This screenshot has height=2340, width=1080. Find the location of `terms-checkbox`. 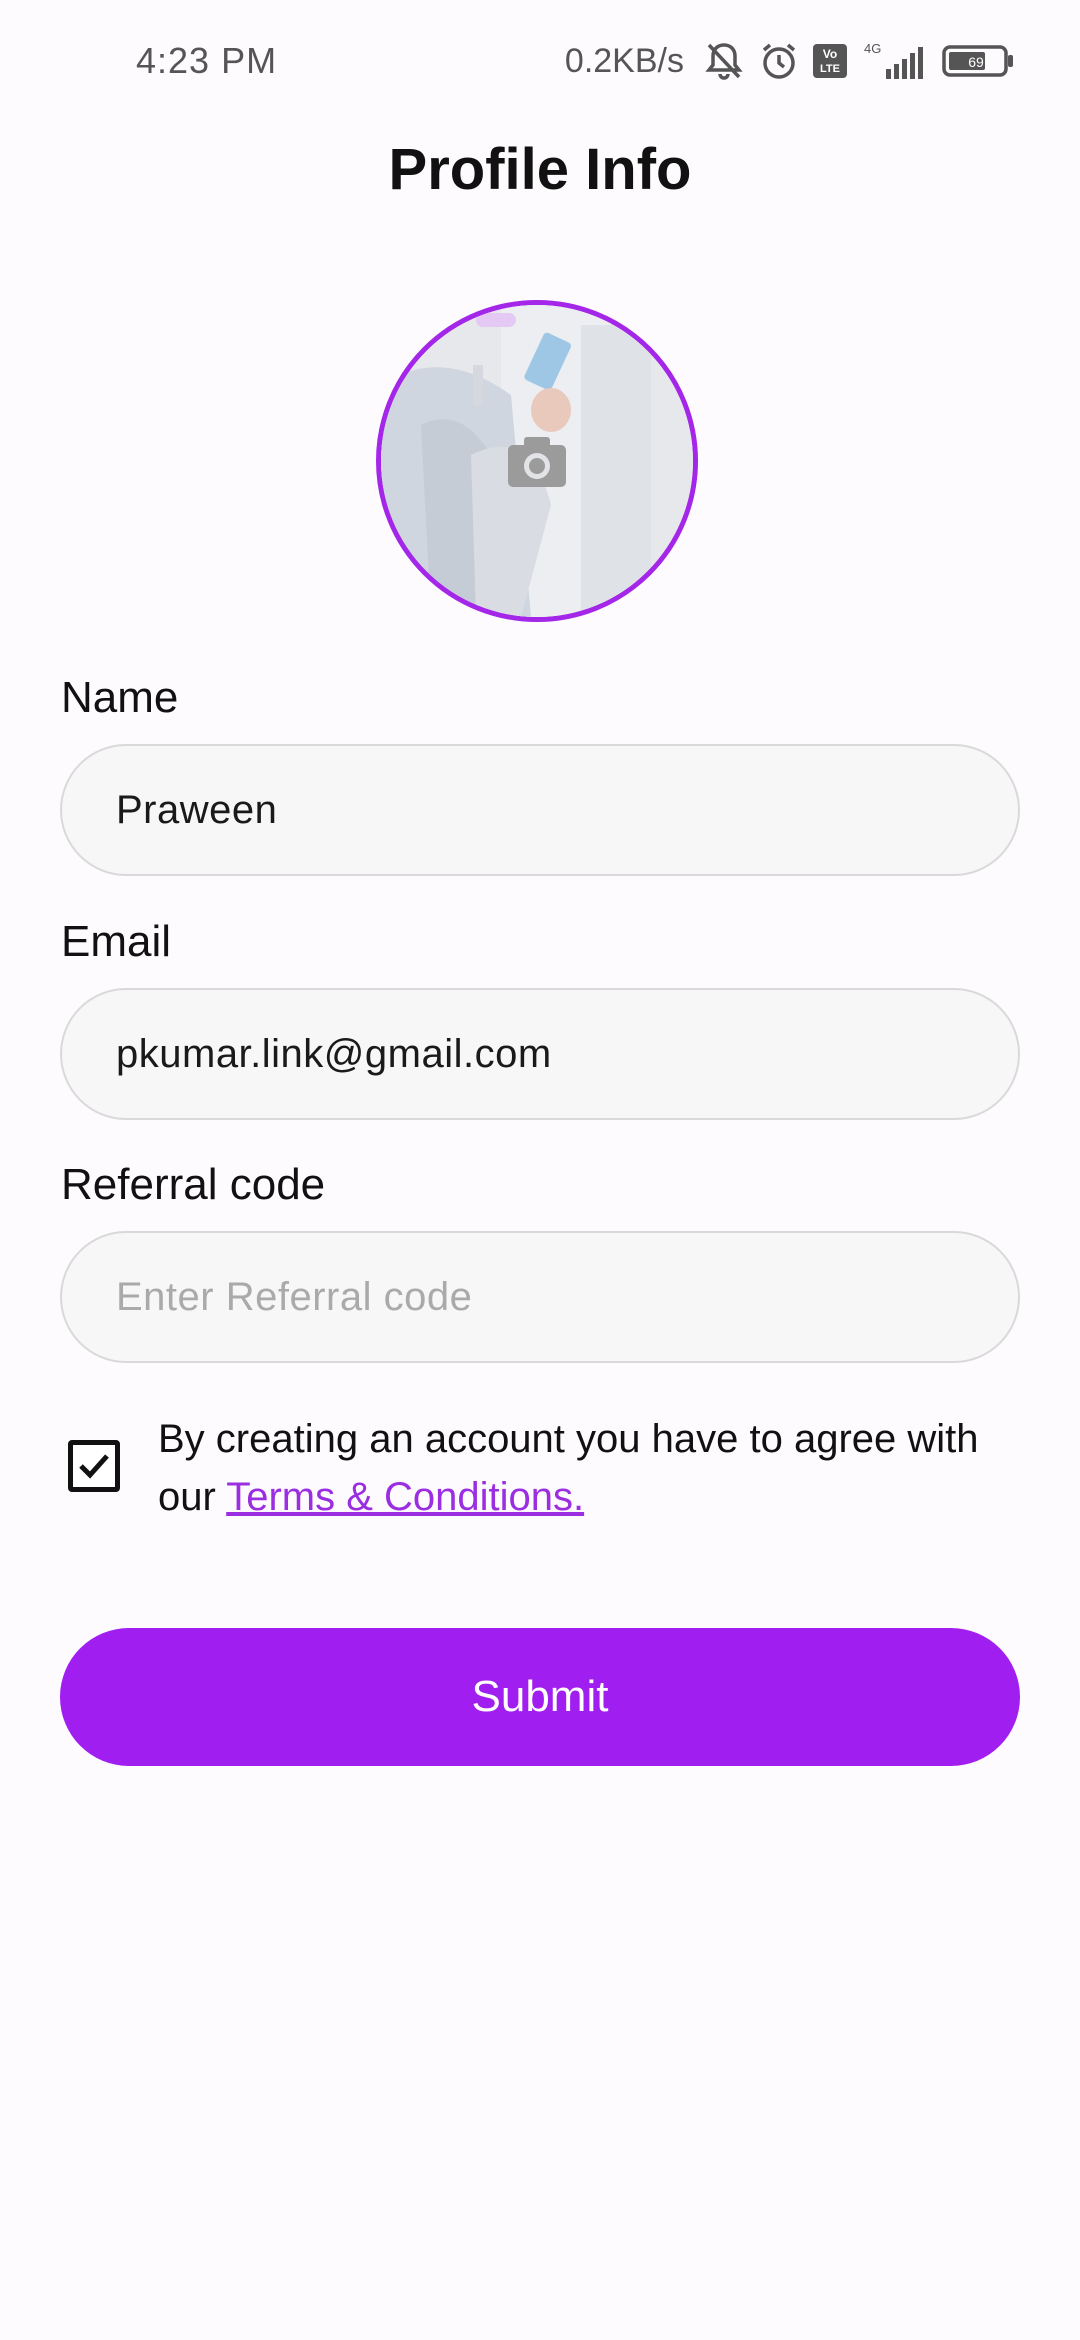

terms-checkbox is located at coordinates (94, 1466).